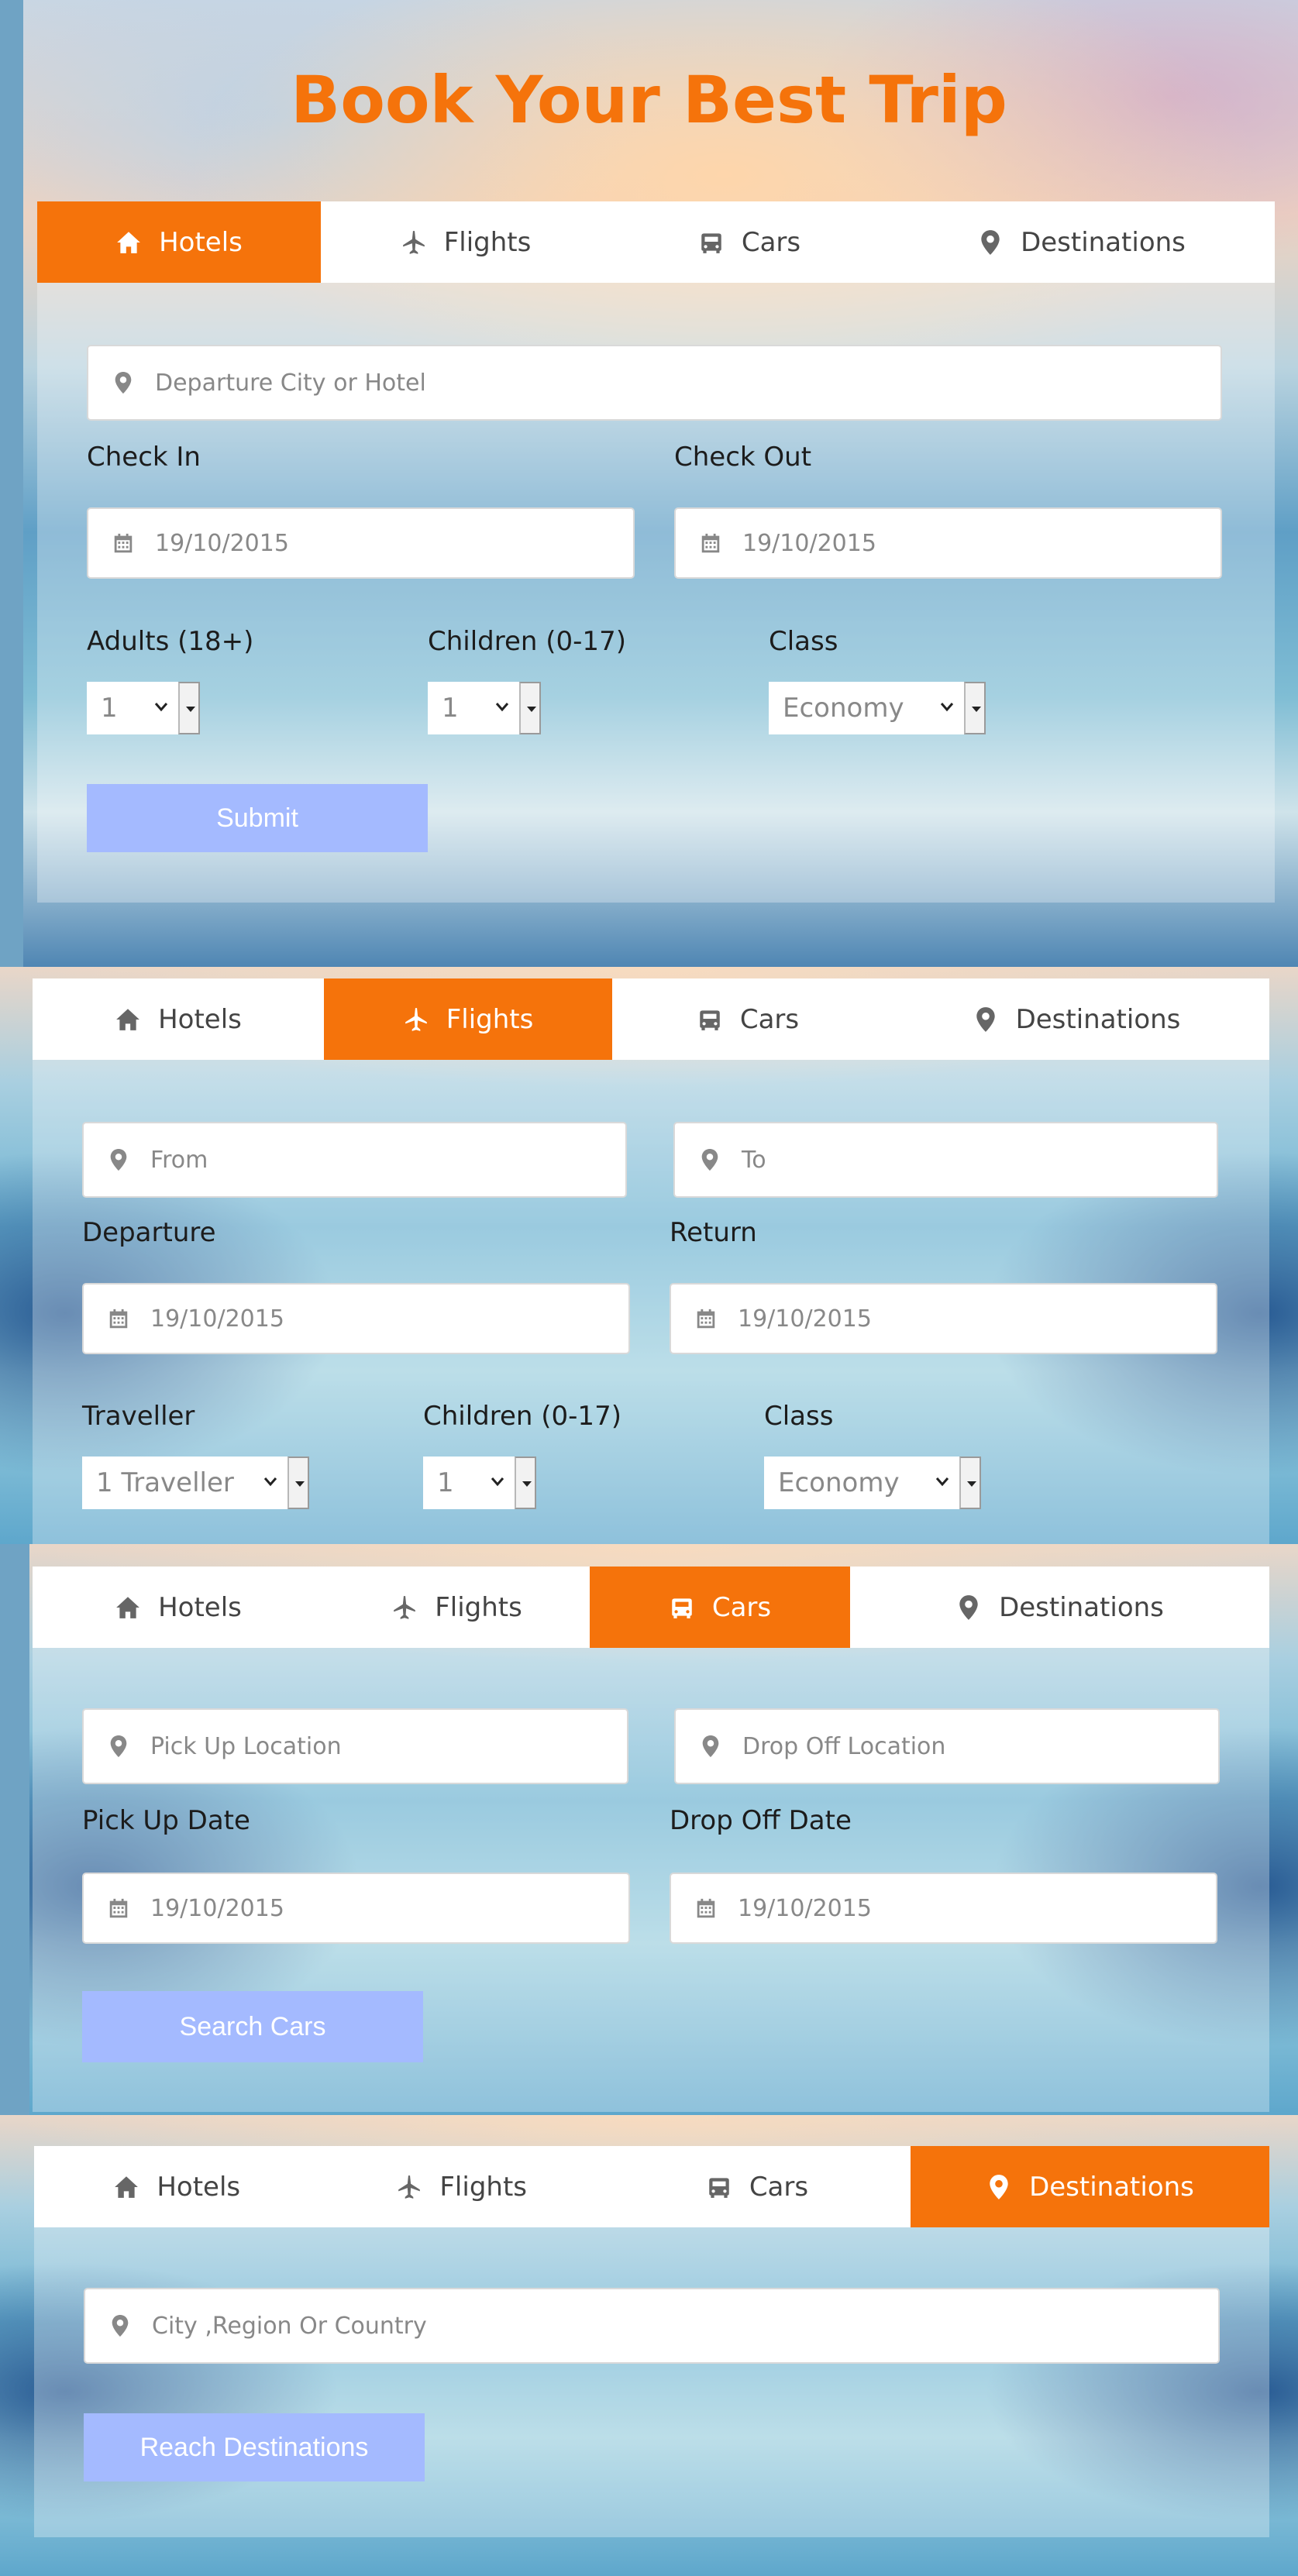 The image size is (1298, 2576). What do you see at coordinates (217, 1908) in the screenshot?
I see `pickup-date-value: 19/10/2015` at bounding box center [217, 1908].